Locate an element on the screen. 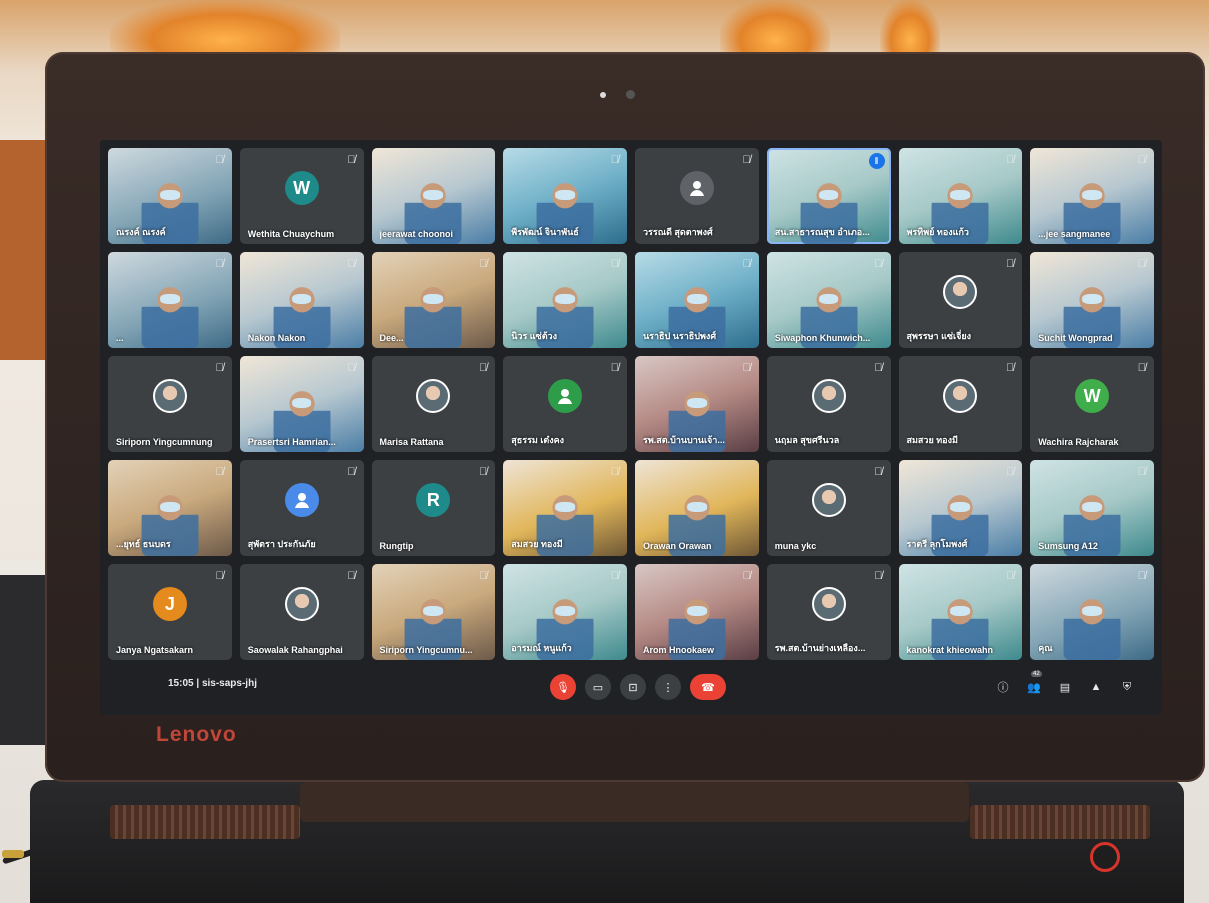 This screenshot has width=1209, height=903. participant-tile: 🎙̸ พีรพัฒน์ จินาพันธ์ is located at coordinates (565, 196).